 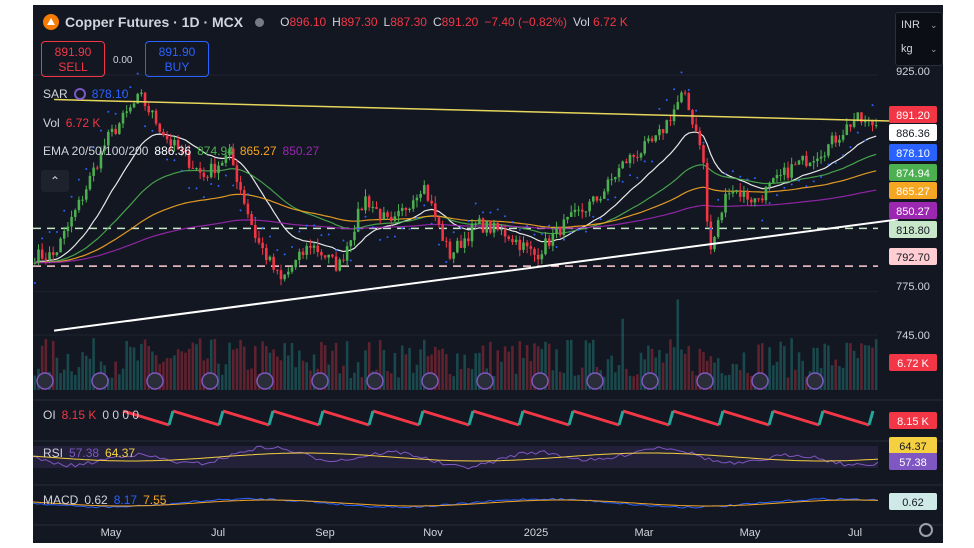 I want to click on event-marker-icon, so click(x=430, y=381).